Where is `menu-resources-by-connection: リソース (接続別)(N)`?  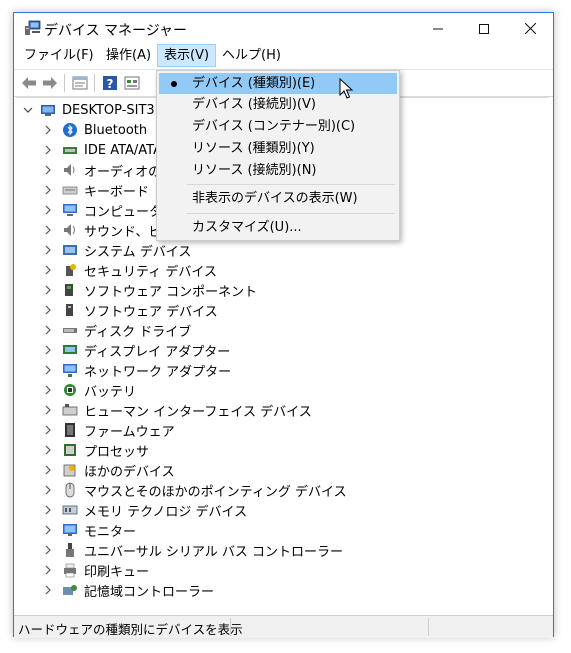
menu-resources-by-connection: リソース (接続別)(N) is located at coordinates (278, 170).